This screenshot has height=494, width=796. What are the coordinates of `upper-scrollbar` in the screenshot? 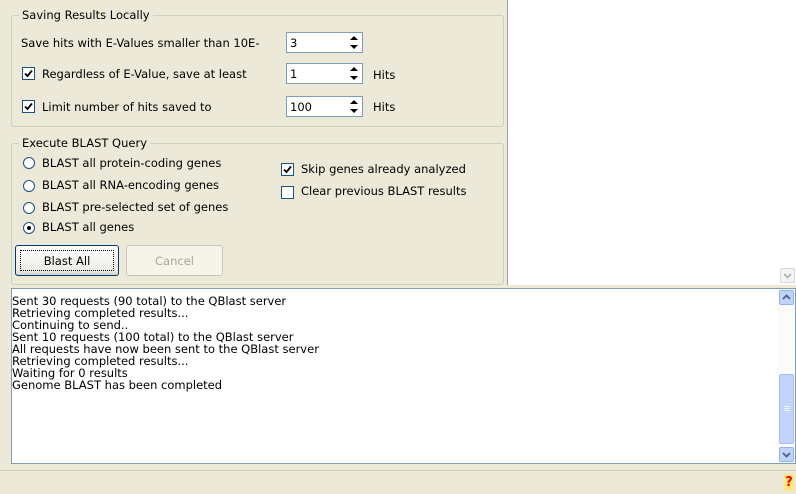 It's located at (787, 142).